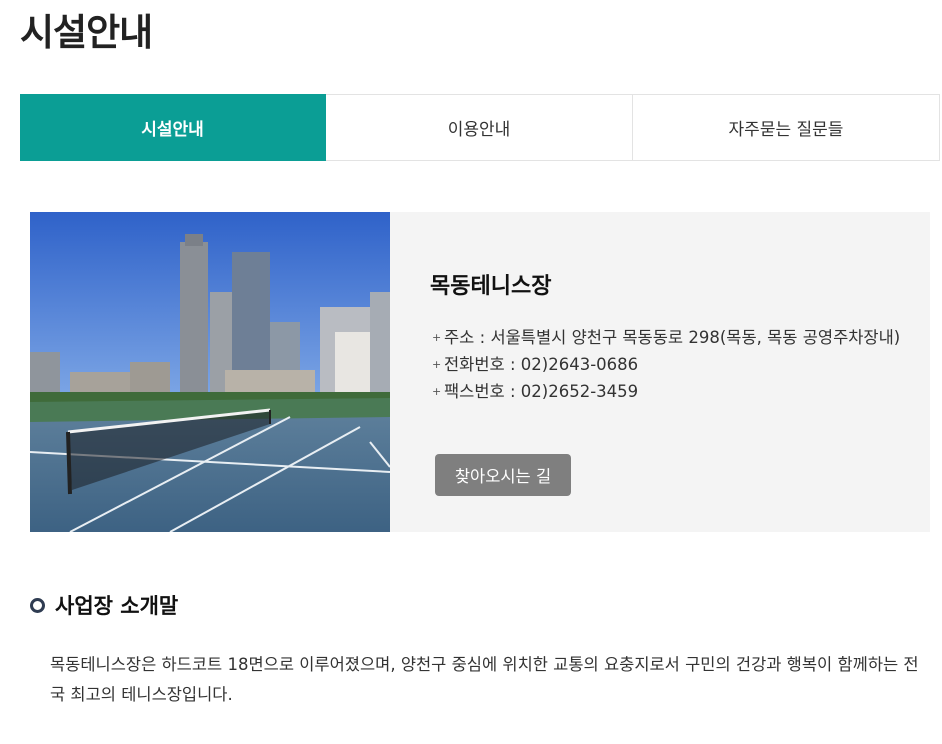 The image size is (942, 744). What do you see at coordinates (459, 337) in the screenshot?
I see `address-label: 주소` at bounding box center [459, 337].